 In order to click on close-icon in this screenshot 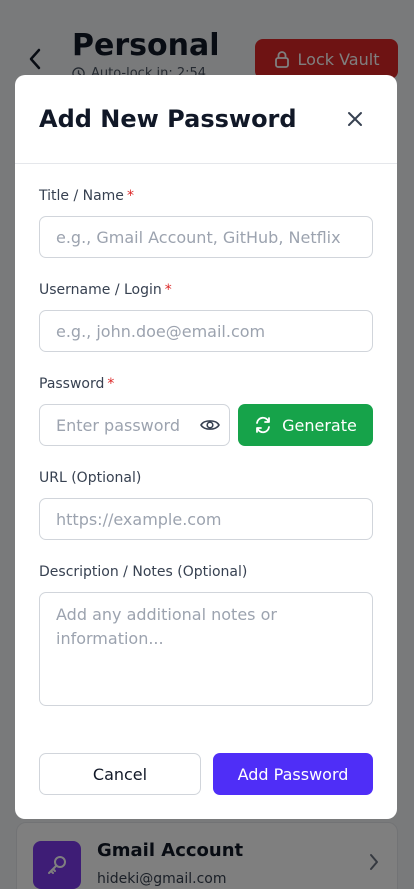, I will do `click(355, 119)`.